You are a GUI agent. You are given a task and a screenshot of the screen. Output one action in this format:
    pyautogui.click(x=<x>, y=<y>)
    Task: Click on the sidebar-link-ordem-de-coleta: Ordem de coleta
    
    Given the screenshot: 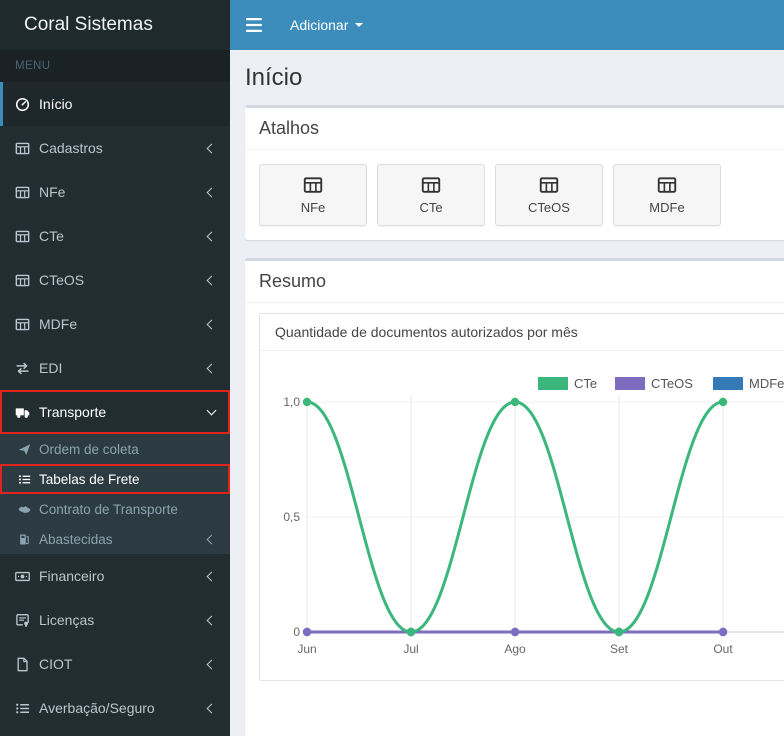 What is the action you would take?
    pyautogui.click(x=115, y=449)
    